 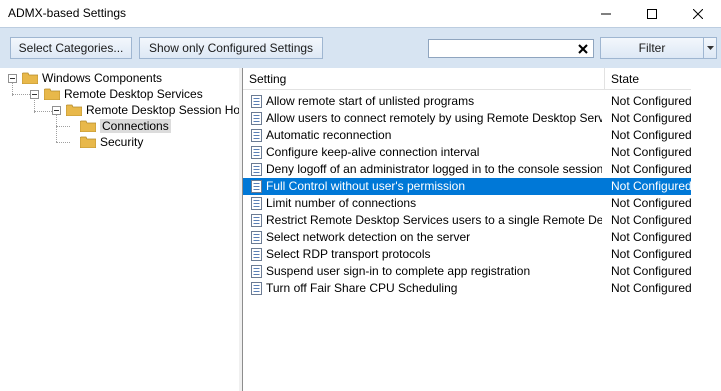 What do you see at coordinates (705, 229) in the screenshot?
I see `scrollbar-area` at bounding box center [705, 229].